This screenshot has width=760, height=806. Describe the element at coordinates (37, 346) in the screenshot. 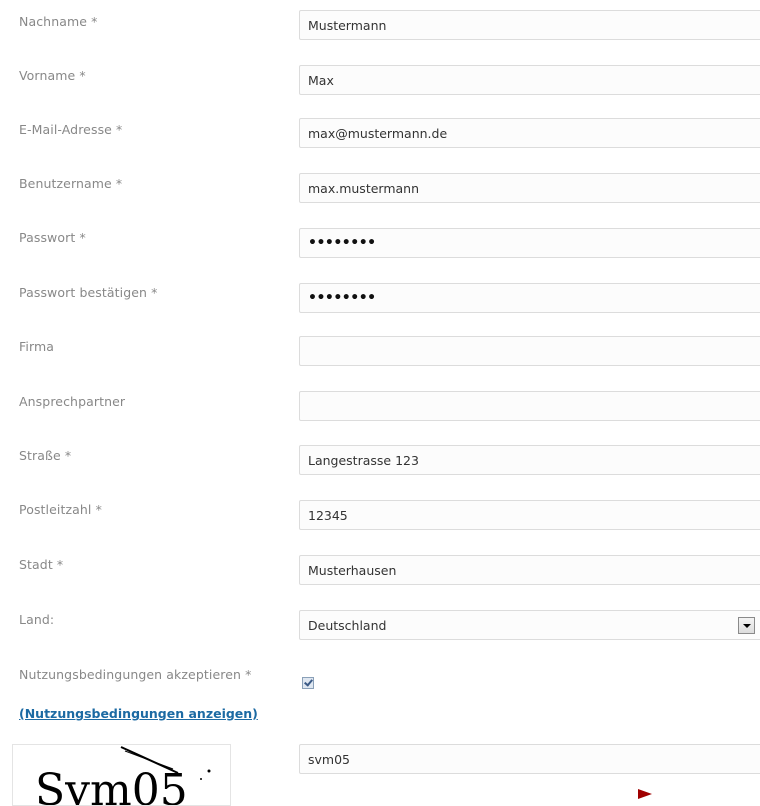

I see `label-firma: Firma` at that location.